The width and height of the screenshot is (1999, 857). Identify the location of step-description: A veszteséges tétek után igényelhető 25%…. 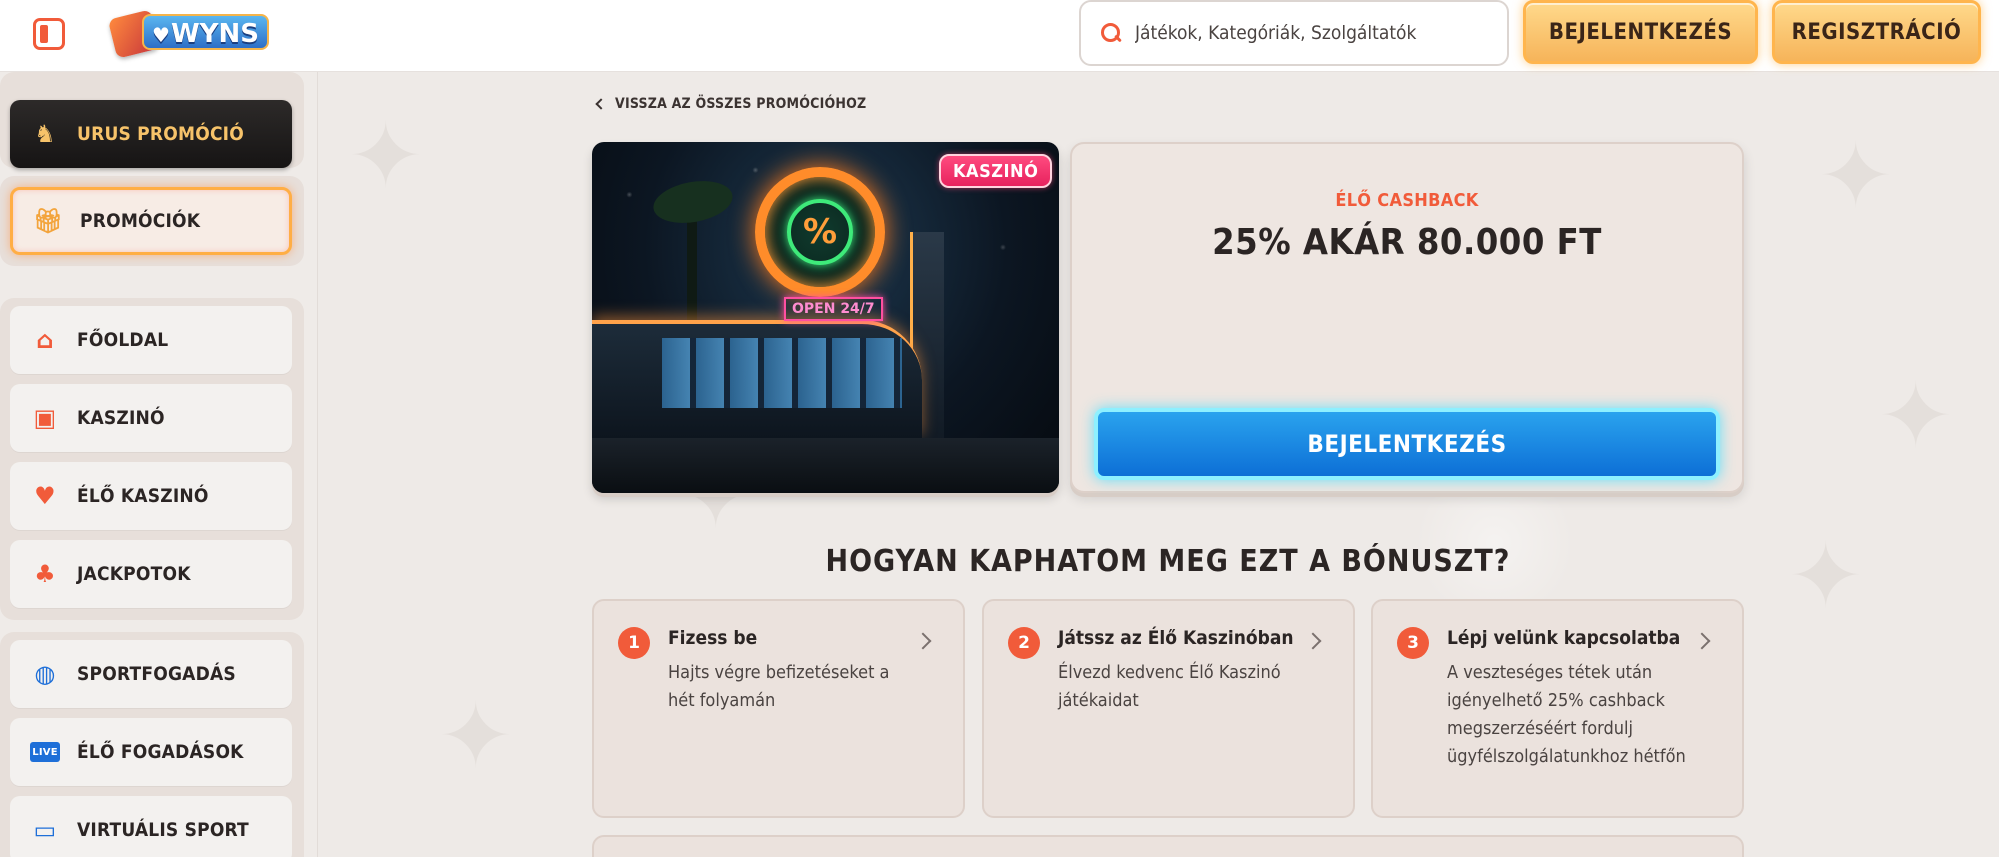
(1566, 714).